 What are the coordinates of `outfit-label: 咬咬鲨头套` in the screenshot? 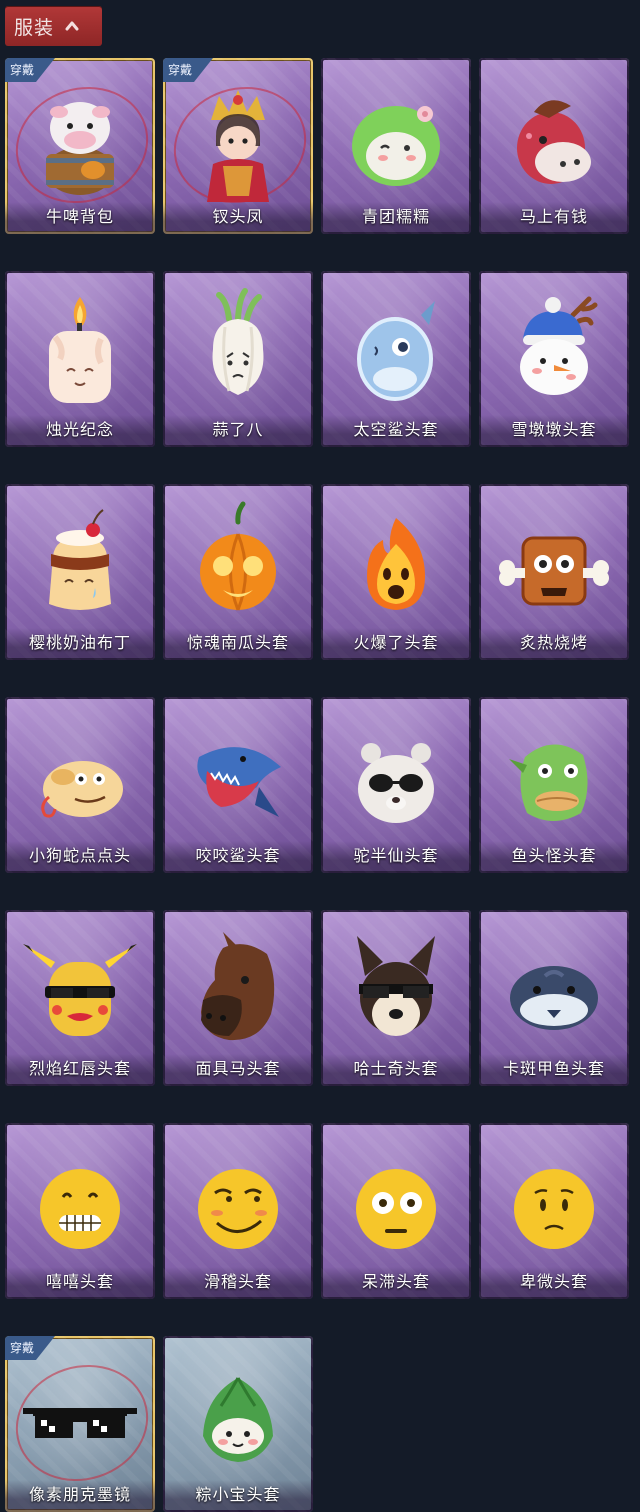 It's located at (238, 857).